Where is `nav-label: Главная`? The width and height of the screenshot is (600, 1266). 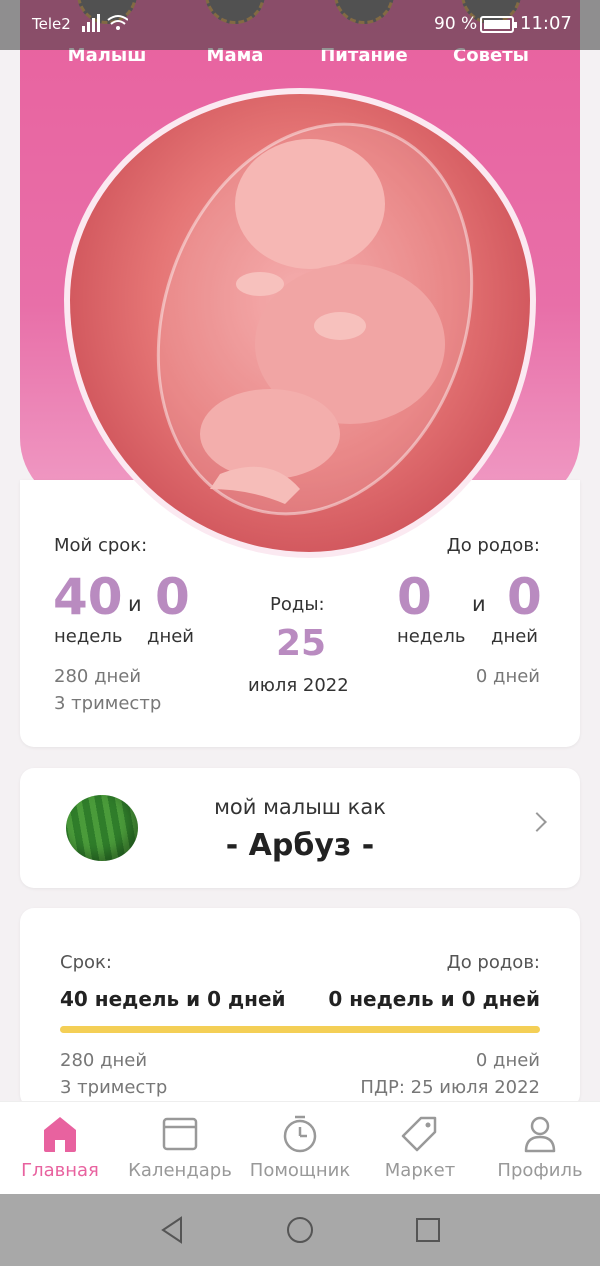
nav-label: Главная is located at coordinates (60, 1170).